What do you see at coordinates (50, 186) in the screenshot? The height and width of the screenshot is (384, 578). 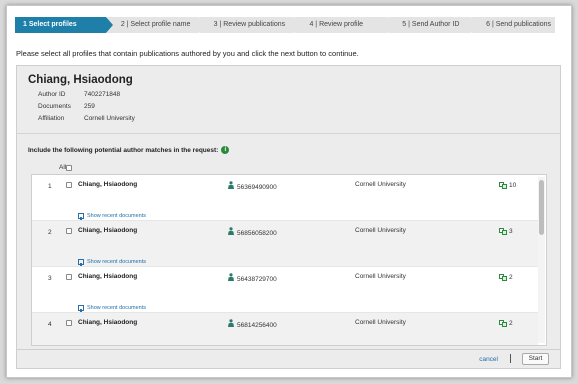 I see `row-number: 1` at bounding box center [50, 186].